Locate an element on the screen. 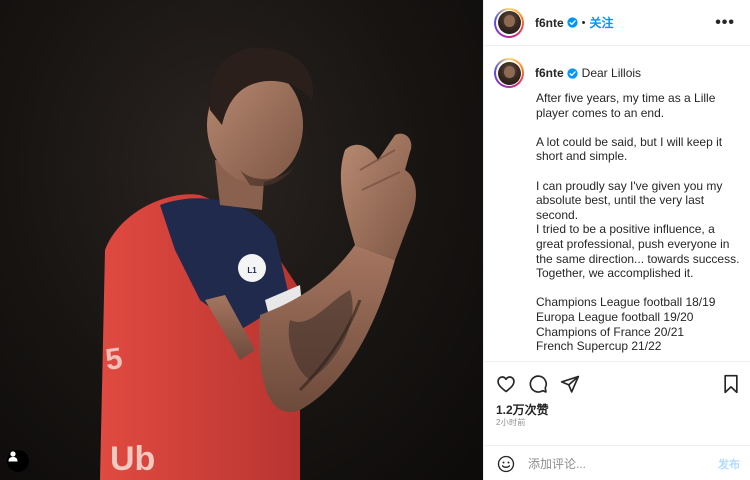  svg-text: L1 is located at coordinates (252, 270).